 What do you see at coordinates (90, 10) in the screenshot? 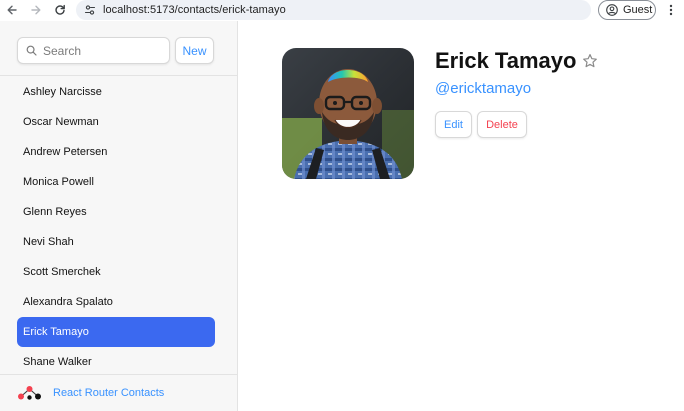
I see `site-info-icon` at bounding box center [90, 10].